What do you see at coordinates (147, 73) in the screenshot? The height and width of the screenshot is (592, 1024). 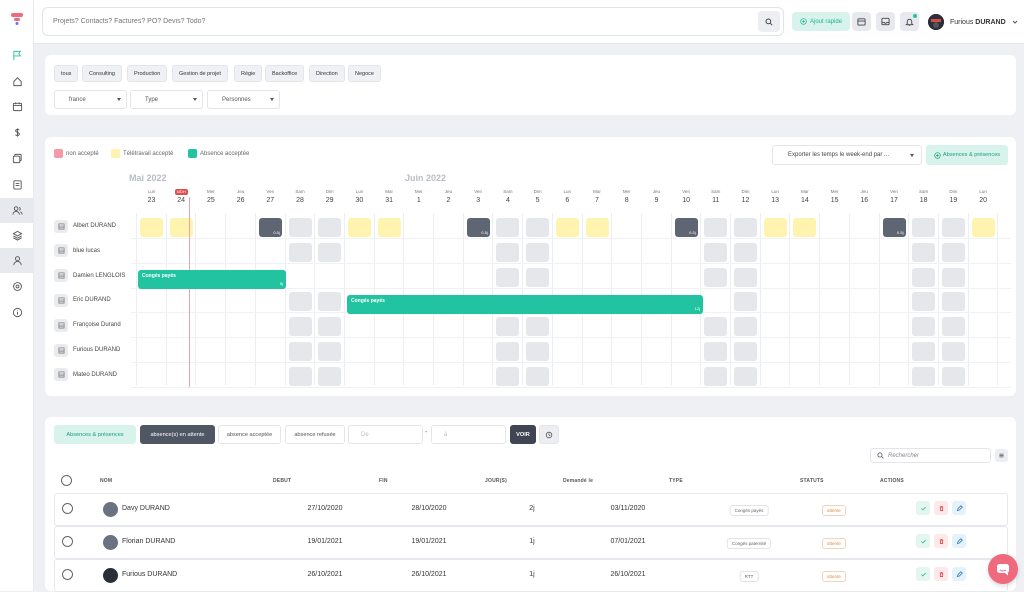 I see `filter-chip-production: Production` at bounding box center [147, 73].